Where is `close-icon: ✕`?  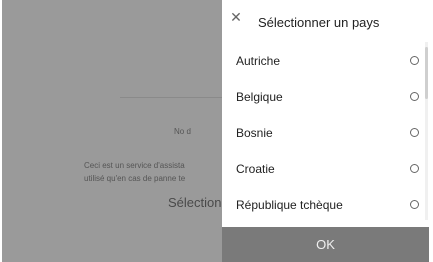 close-icon: ✕ is located at coordinates (236, 17).